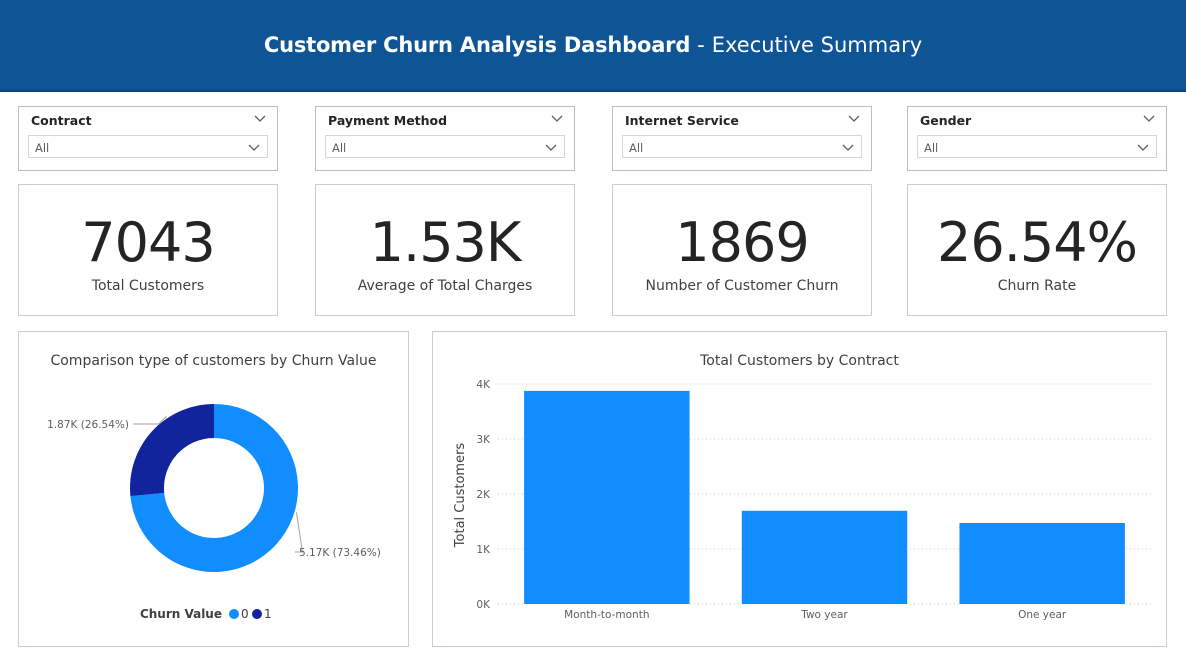 This screenshot has height=664, width=1186. Describe the element at coordinates (1037, 242) in the screenshot. I see `kpi-value: 26.54%` at that location.